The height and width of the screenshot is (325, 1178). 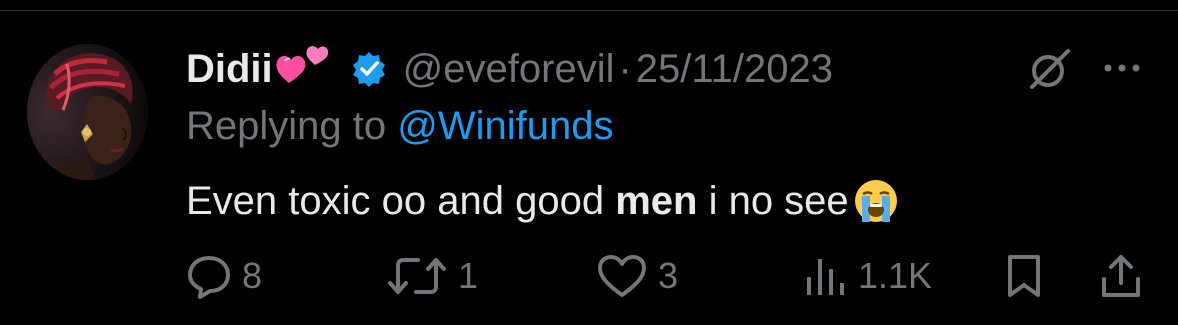 What do you see at coordinates (895, 275) in the screenshot?
I see `views-count: 1.1K` at bounding box center [895, 275].